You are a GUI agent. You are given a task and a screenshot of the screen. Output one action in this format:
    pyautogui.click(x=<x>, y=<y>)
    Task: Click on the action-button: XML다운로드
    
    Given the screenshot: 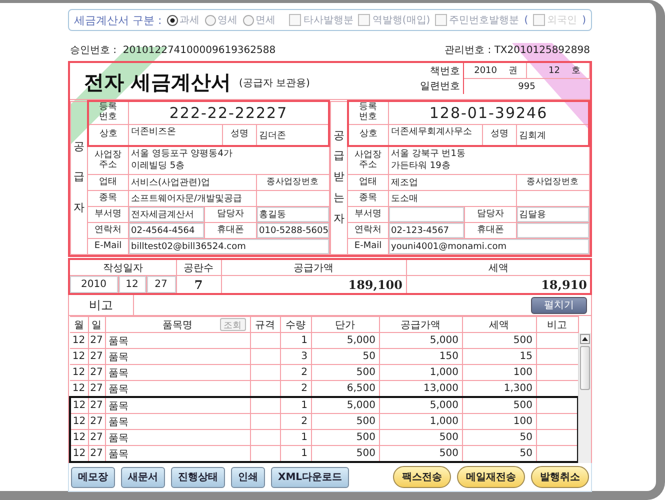 What is the action you would take?
    pyautogui.click(x=310, y=477)
    